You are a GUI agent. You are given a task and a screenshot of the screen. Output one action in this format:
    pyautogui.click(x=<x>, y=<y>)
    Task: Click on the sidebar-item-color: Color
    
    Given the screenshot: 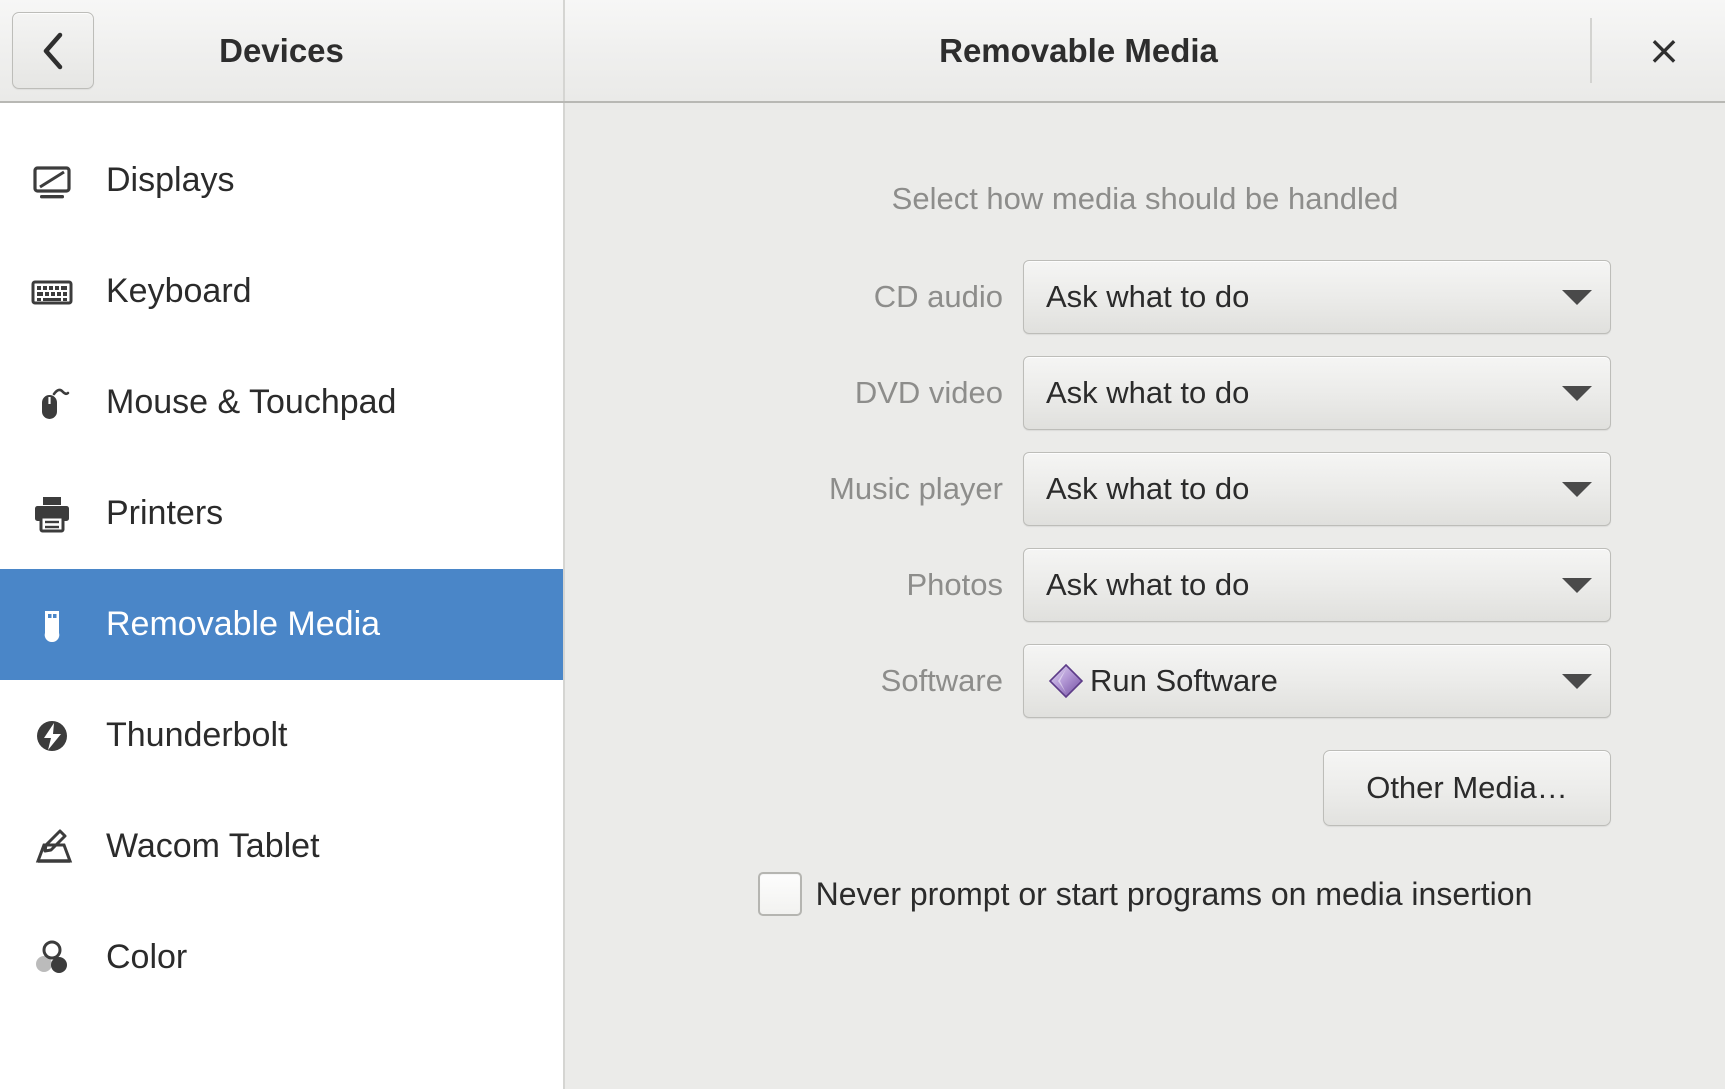 What is the action you would take?
    pyautogui.click(x=281, y=957)
    